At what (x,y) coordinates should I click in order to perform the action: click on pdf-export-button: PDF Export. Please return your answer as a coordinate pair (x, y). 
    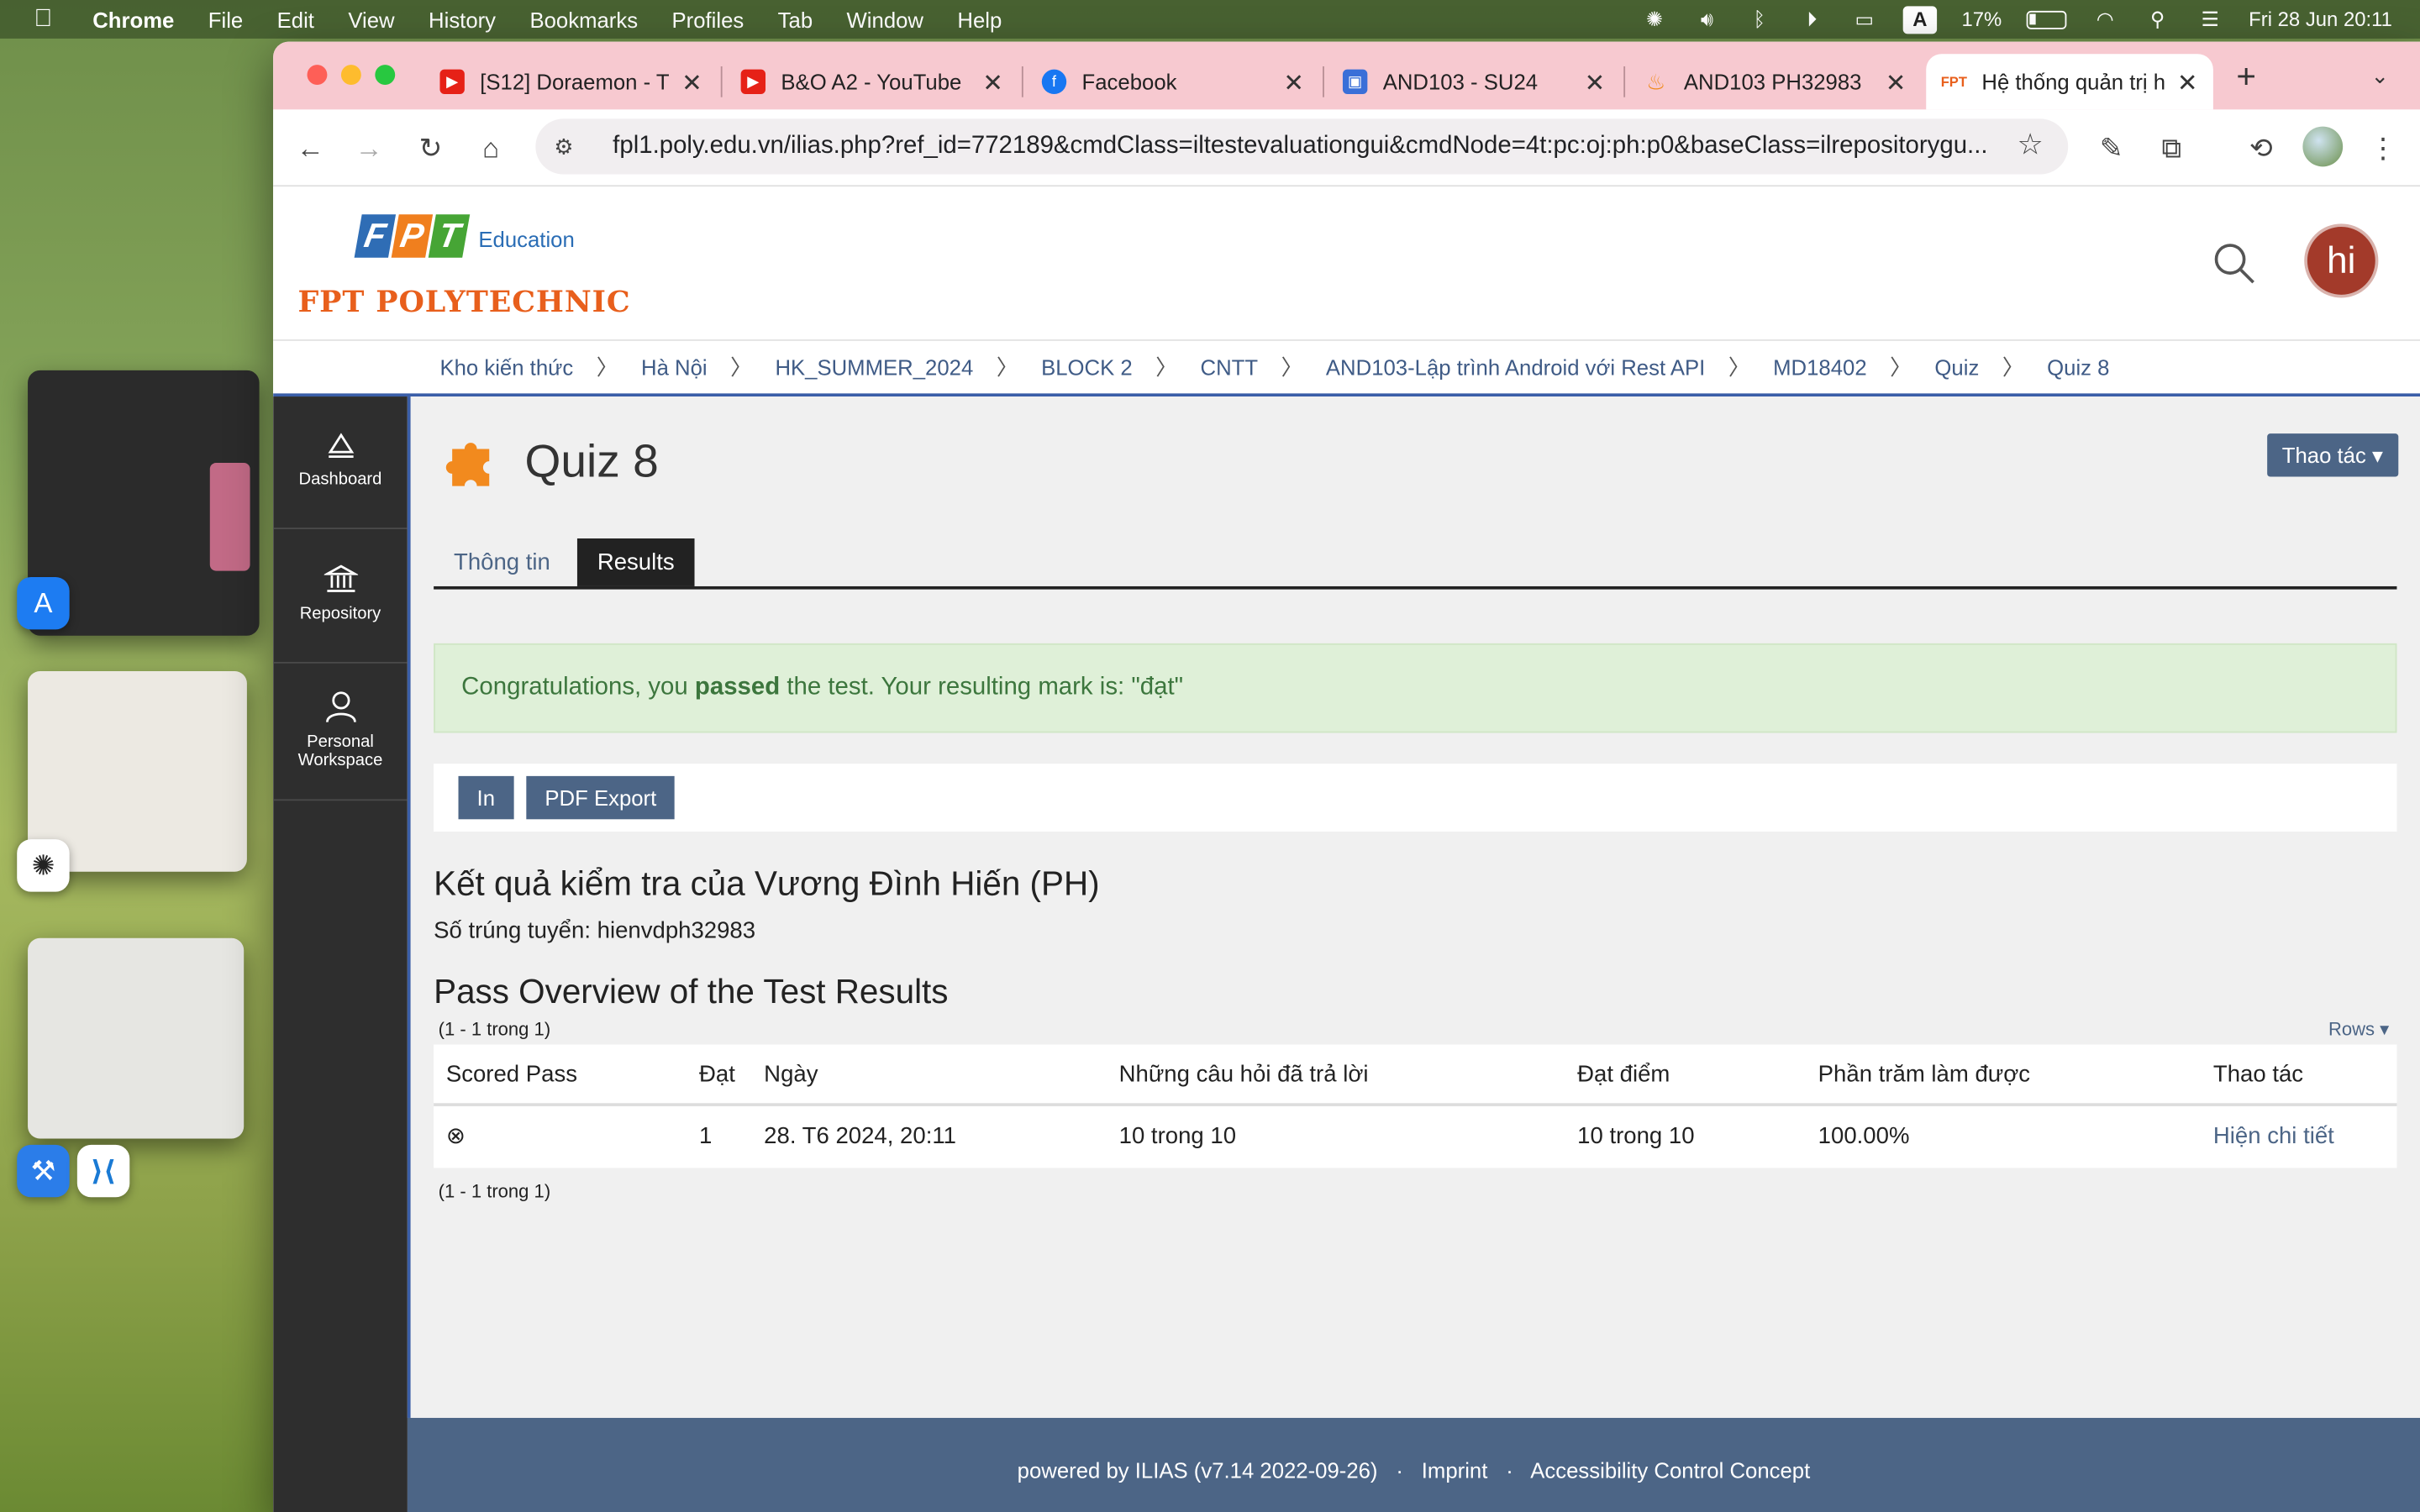
    Looking at the image, I should click on (601, 797).